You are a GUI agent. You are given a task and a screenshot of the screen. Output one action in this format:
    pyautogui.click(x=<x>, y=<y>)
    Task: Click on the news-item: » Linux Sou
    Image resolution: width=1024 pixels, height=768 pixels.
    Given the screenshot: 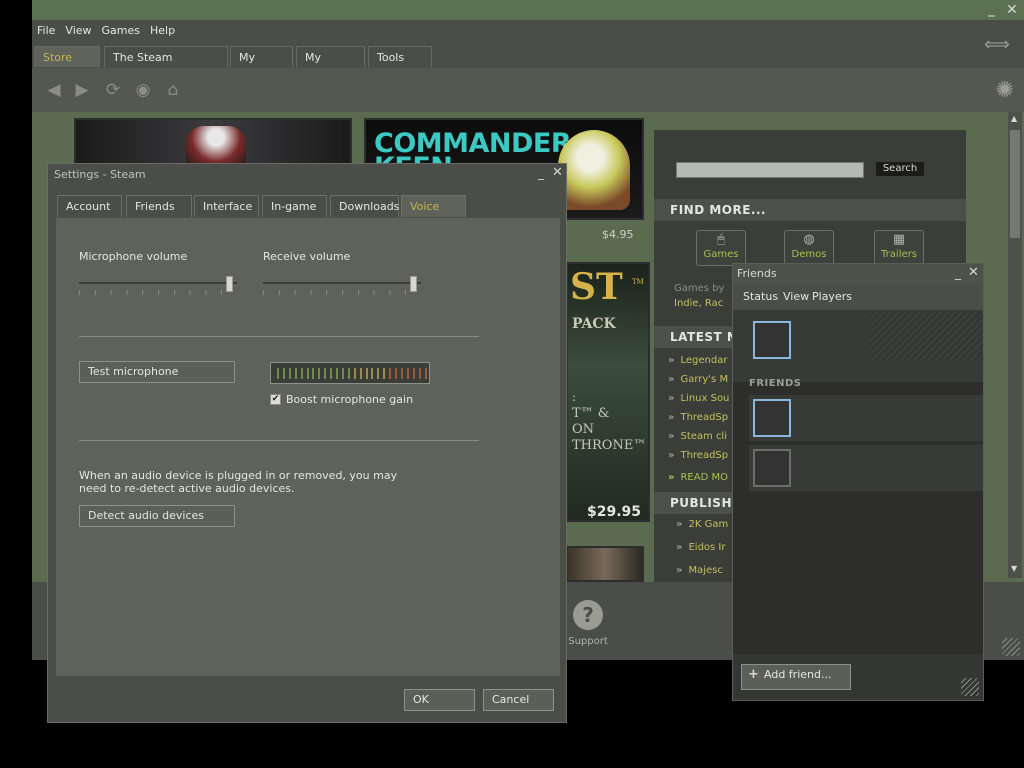 What is the action you would take?
    pyautogui.click(x=698, y=398)
    